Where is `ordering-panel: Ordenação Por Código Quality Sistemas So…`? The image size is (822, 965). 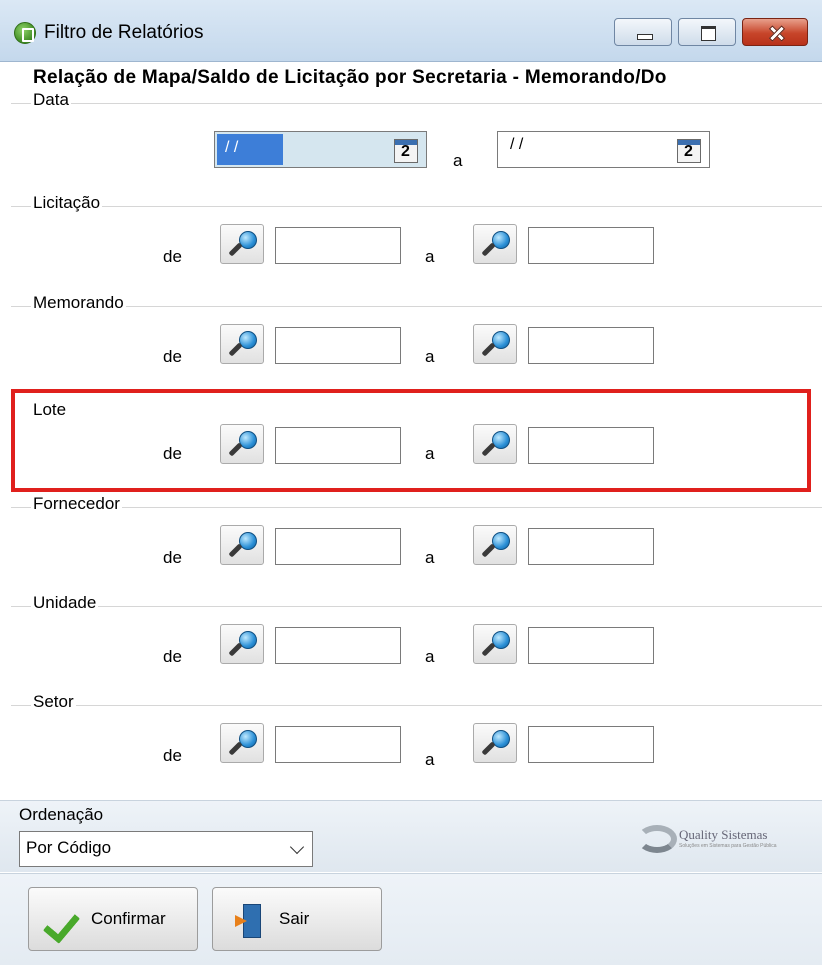
ordering-panel: Ordenação Por Código Quality Sistemas So… is located at coordinates (411, 836).